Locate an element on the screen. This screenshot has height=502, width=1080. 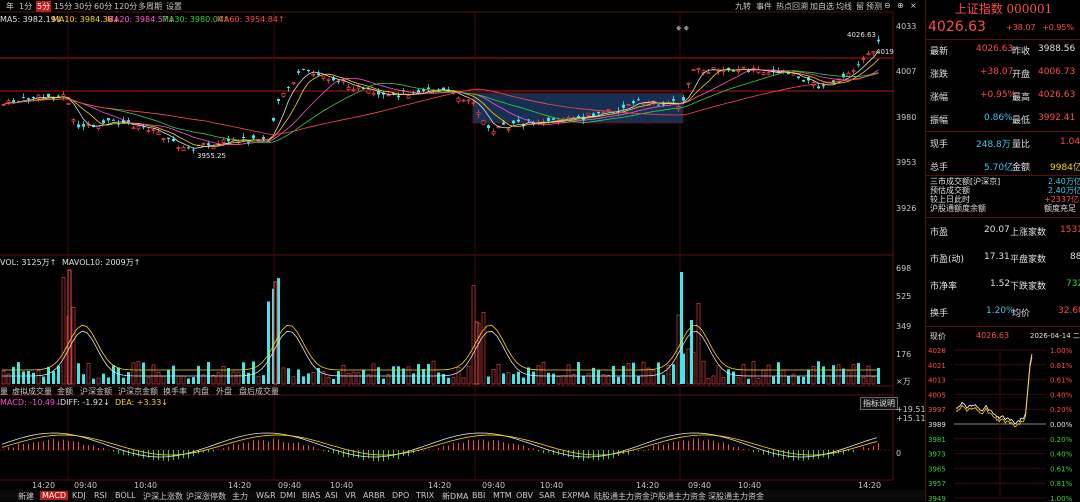
indicator-help-button: 指标说明 is located at coordinates (879, 403).